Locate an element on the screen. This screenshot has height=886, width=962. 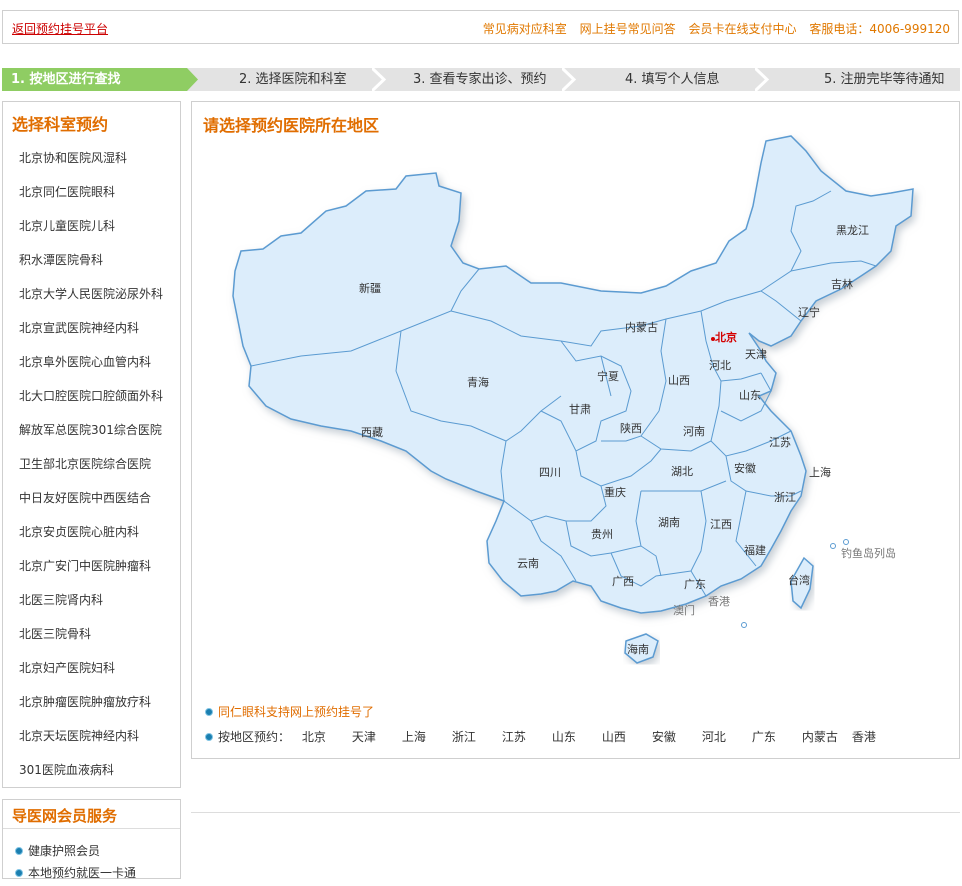
notice-link: 同仁眼科支持网上预约挂号了 is located at coordinates (289, 711).